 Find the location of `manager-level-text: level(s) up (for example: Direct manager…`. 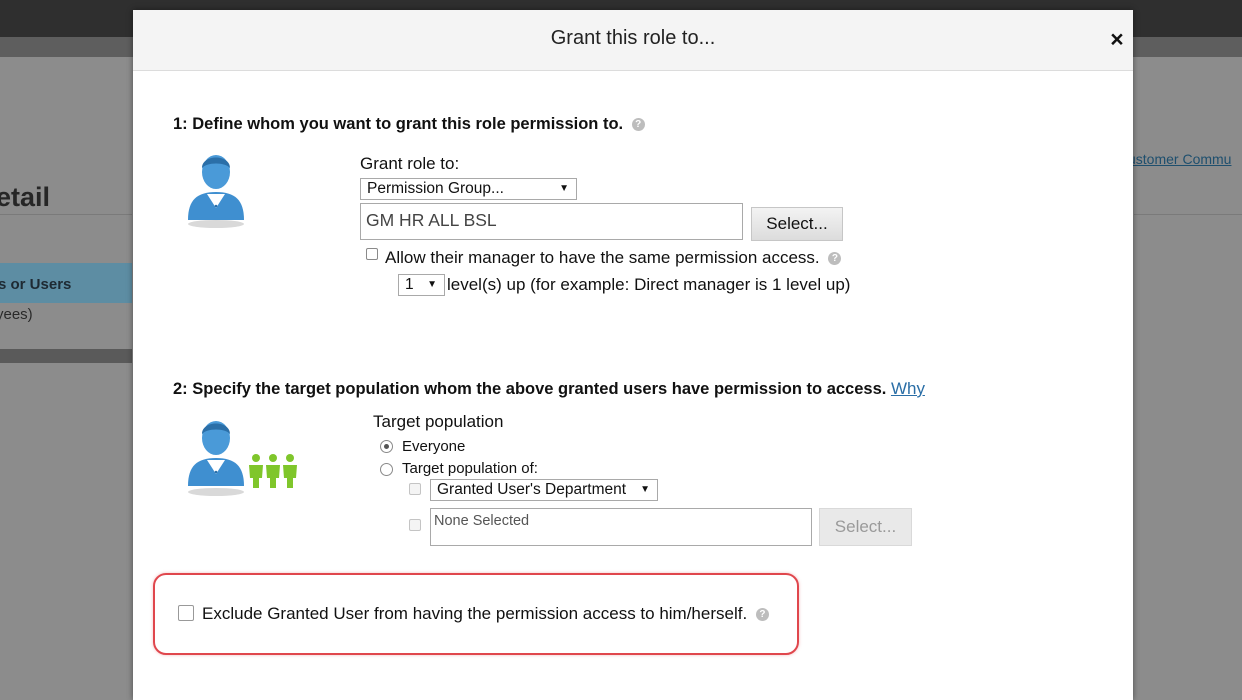

manager-level-text: level(s) up (for example: Direct manager… is located at coordinates (649, 284).